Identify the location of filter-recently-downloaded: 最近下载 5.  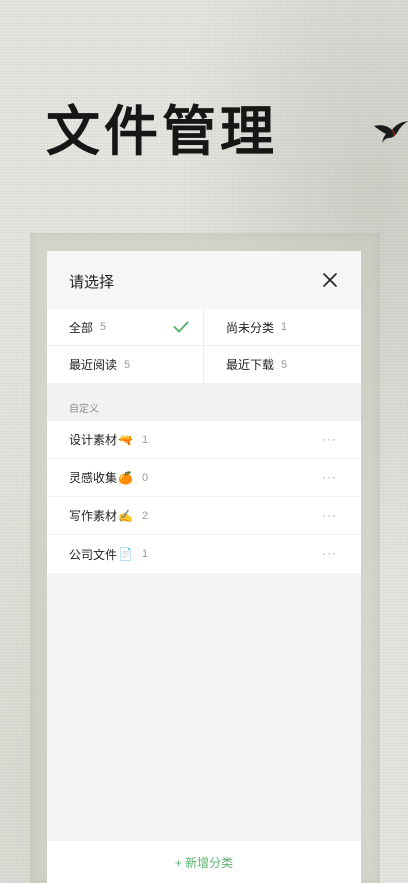
(282, 364).